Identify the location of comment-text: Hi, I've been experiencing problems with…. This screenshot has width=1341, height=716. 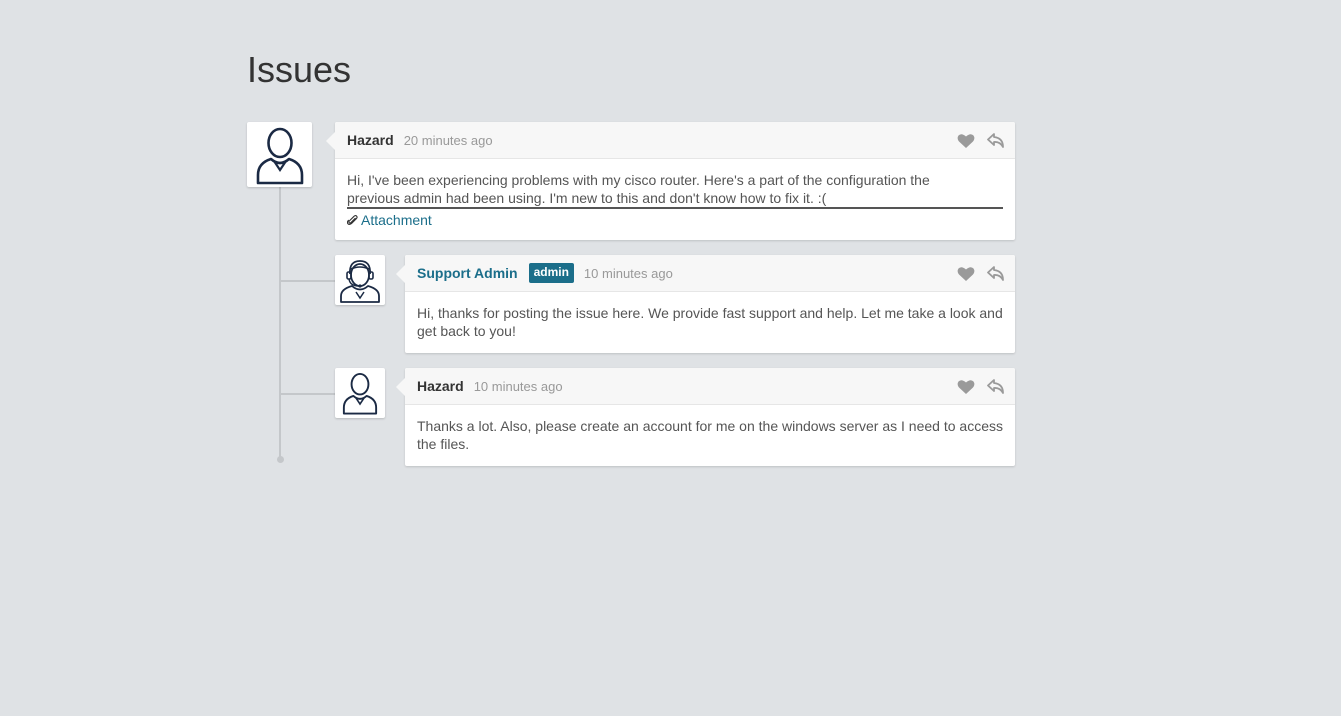
(638, 180).